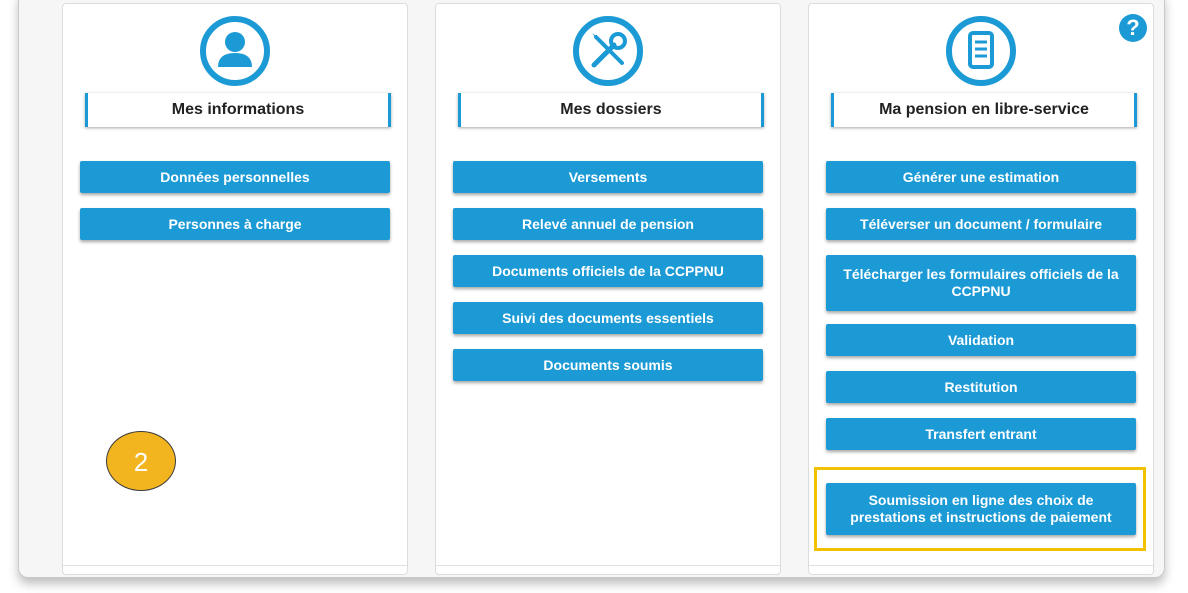  What do you see at coordinates (608, 224) in the screenshot?
I see `annual-statement-button: Relevé annuel de pension` at bounding box center [608, 224].